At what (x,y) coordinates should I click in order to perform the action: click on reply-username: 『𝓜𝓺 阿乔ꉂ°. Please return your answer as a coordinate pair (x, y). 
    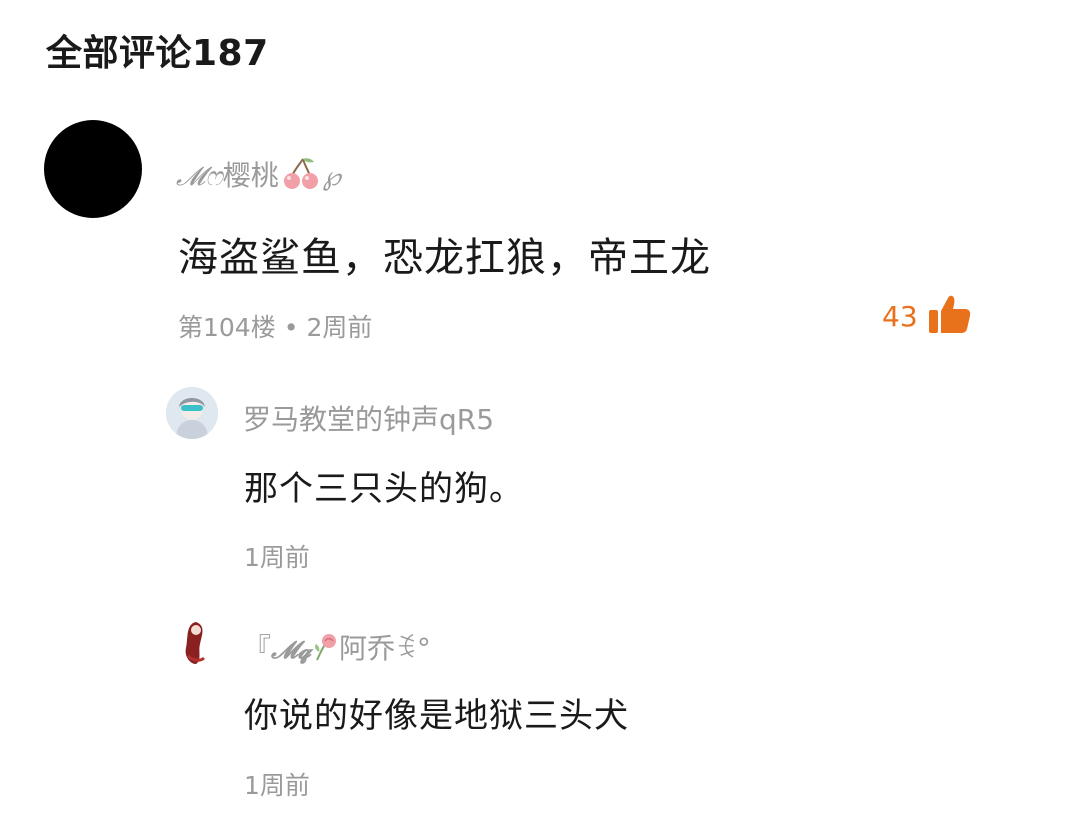
    Looking at the image, I should click on (337, 648).